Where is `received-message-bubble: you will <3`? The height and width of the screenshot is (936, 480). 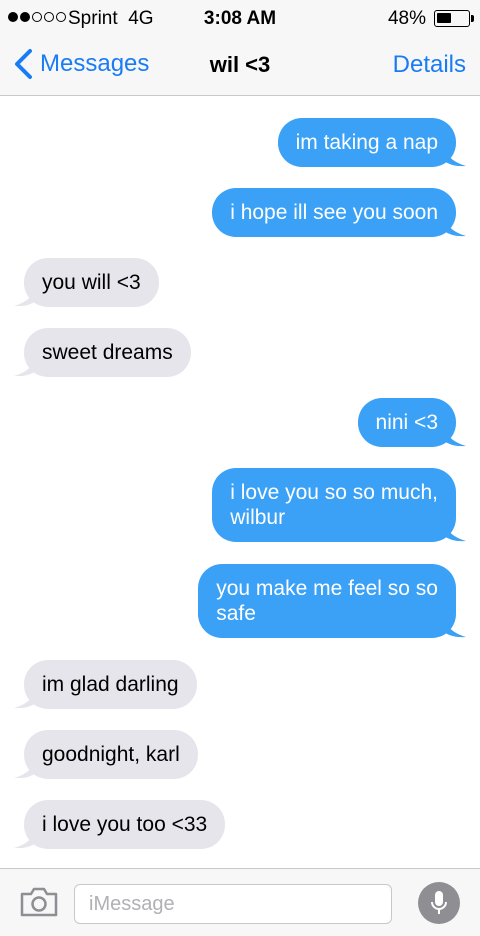 received-message-bubble: you will <3 is located at coordinates (86, 282).